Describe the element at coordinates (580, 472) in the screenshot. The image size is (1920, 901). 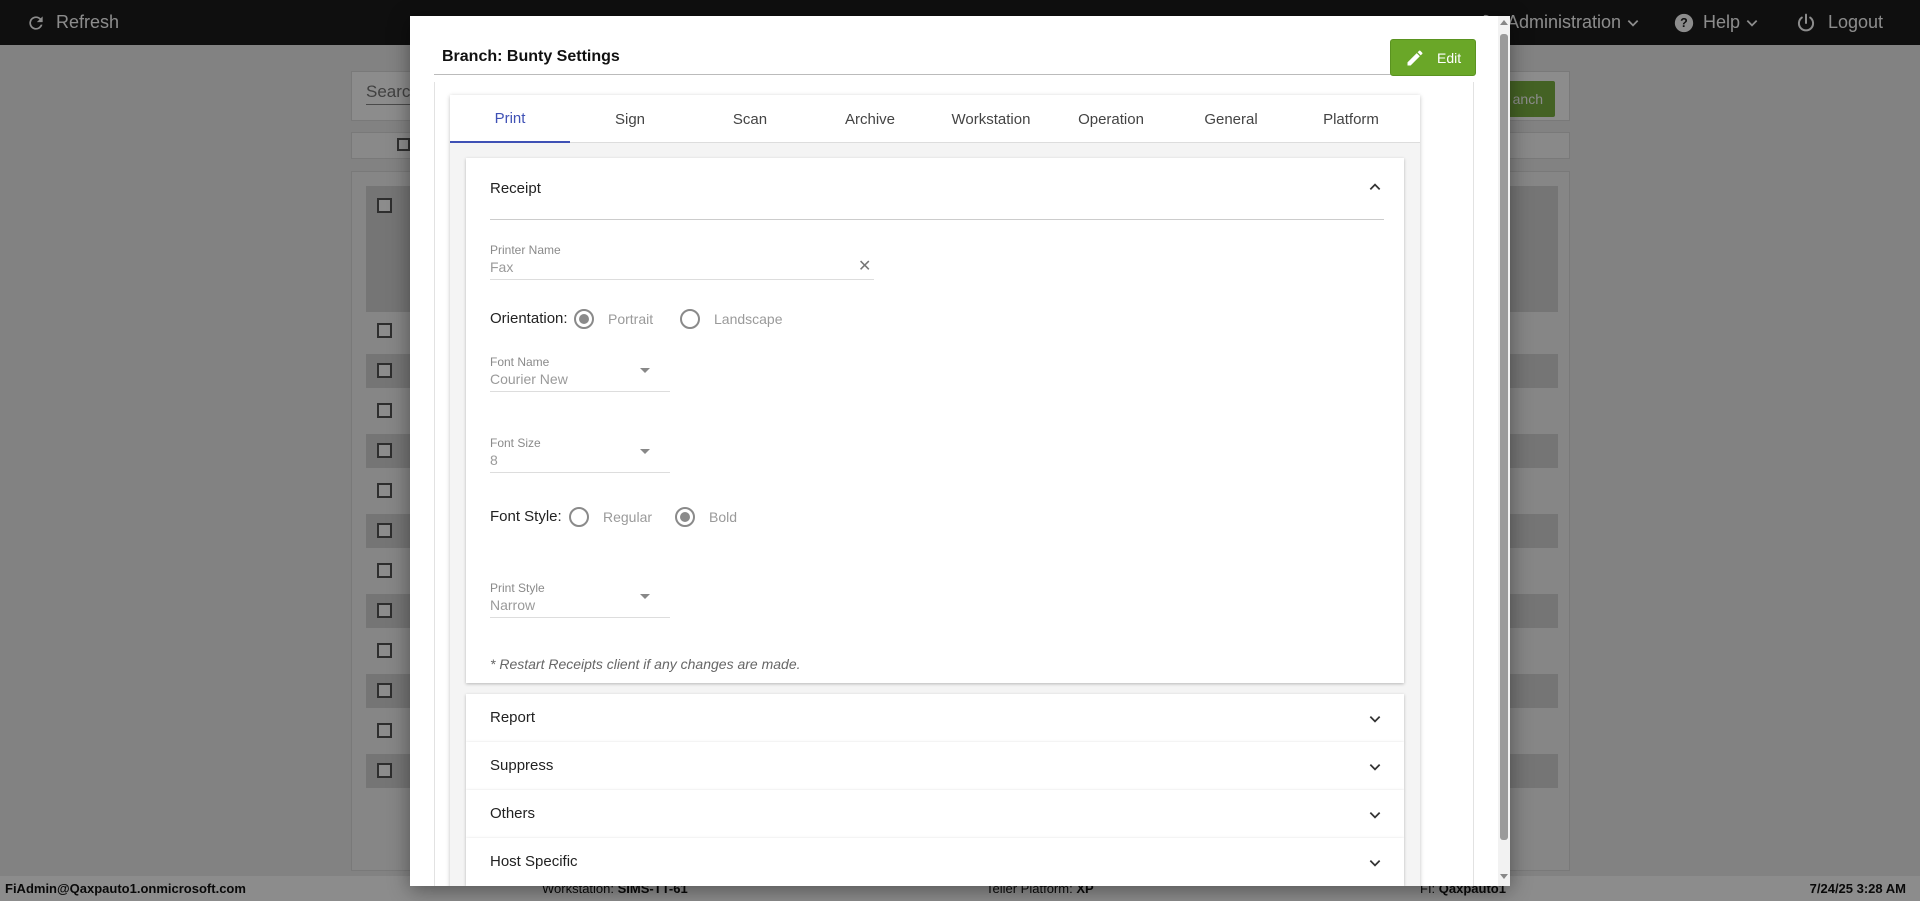
I see `font-size-underline` at that location.